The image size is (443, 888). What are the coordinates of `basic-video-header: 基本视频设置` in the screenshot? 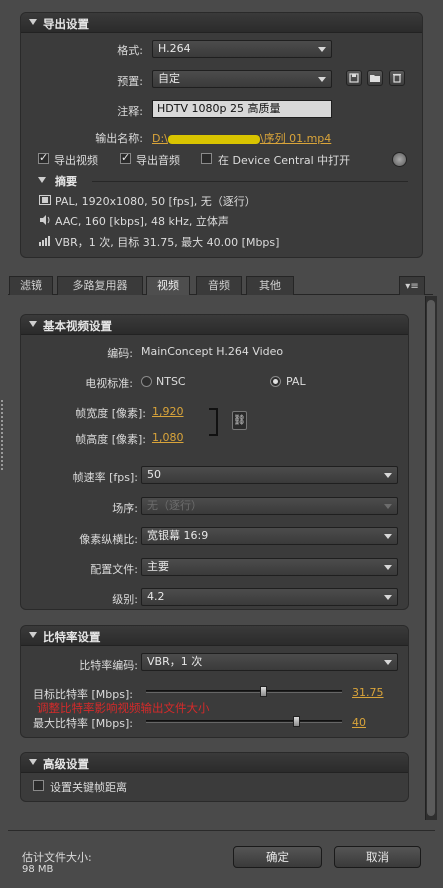 It's located at (214, 325).